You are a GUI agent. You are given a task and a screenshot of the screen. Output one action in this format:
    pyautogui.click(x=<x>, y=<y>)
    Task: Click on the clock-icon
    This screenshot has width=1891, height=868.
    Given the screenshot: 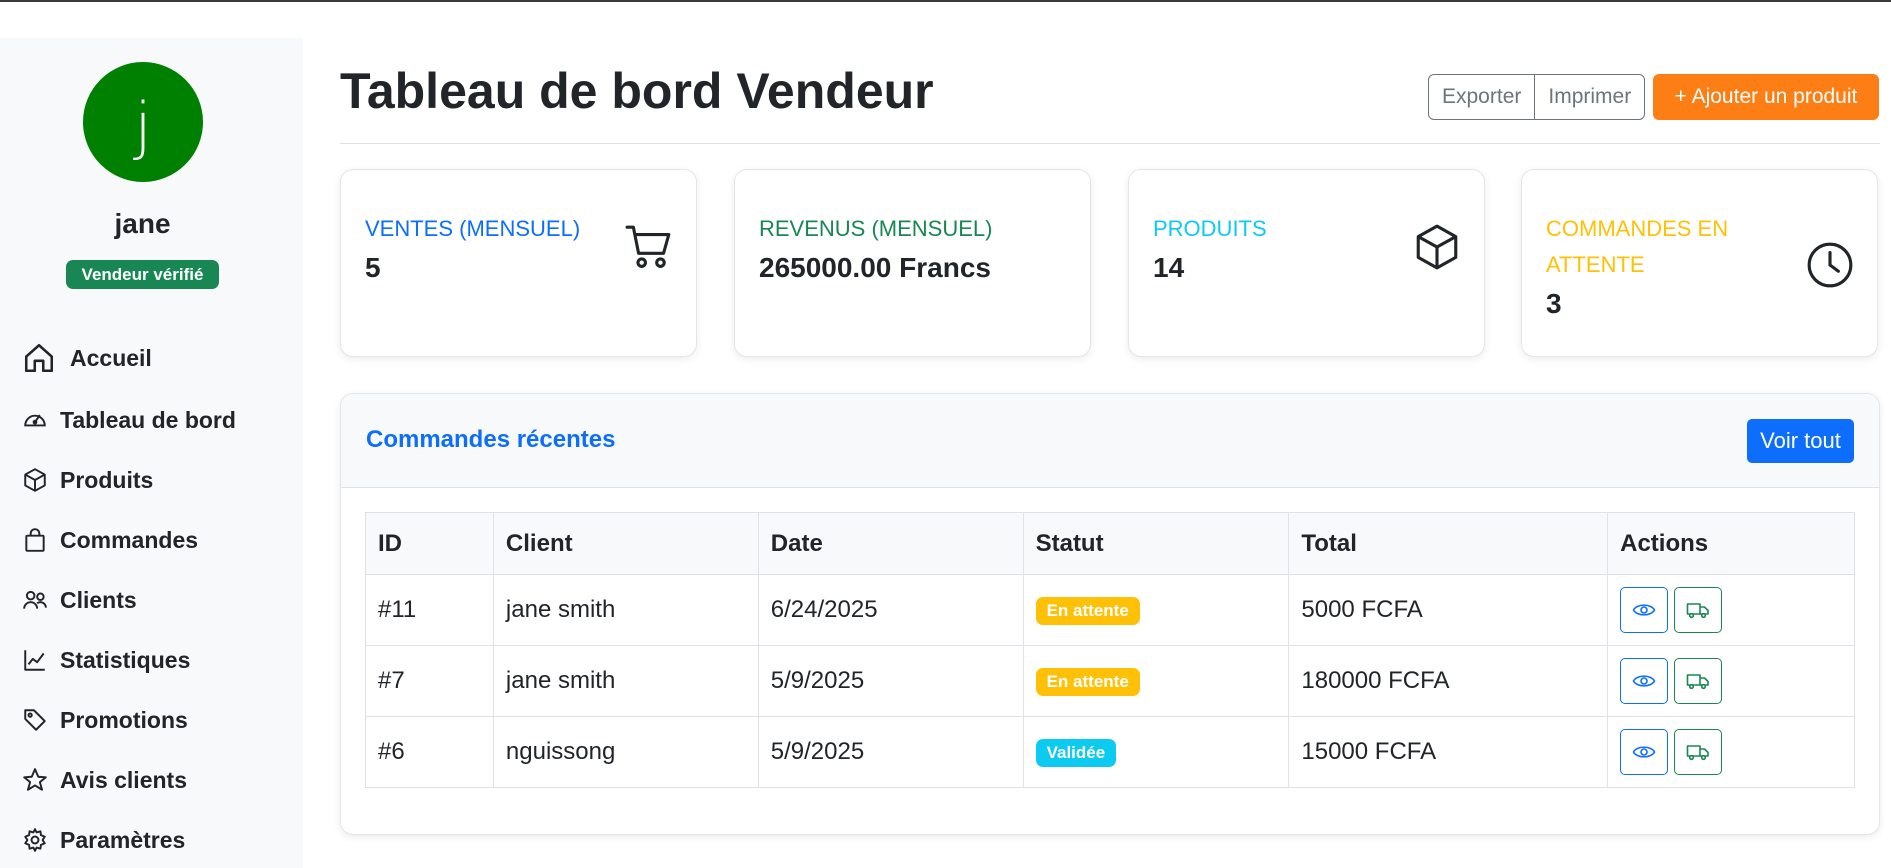 What is the action you would take?
    pyautogui.click(x=1830, y=265)
    